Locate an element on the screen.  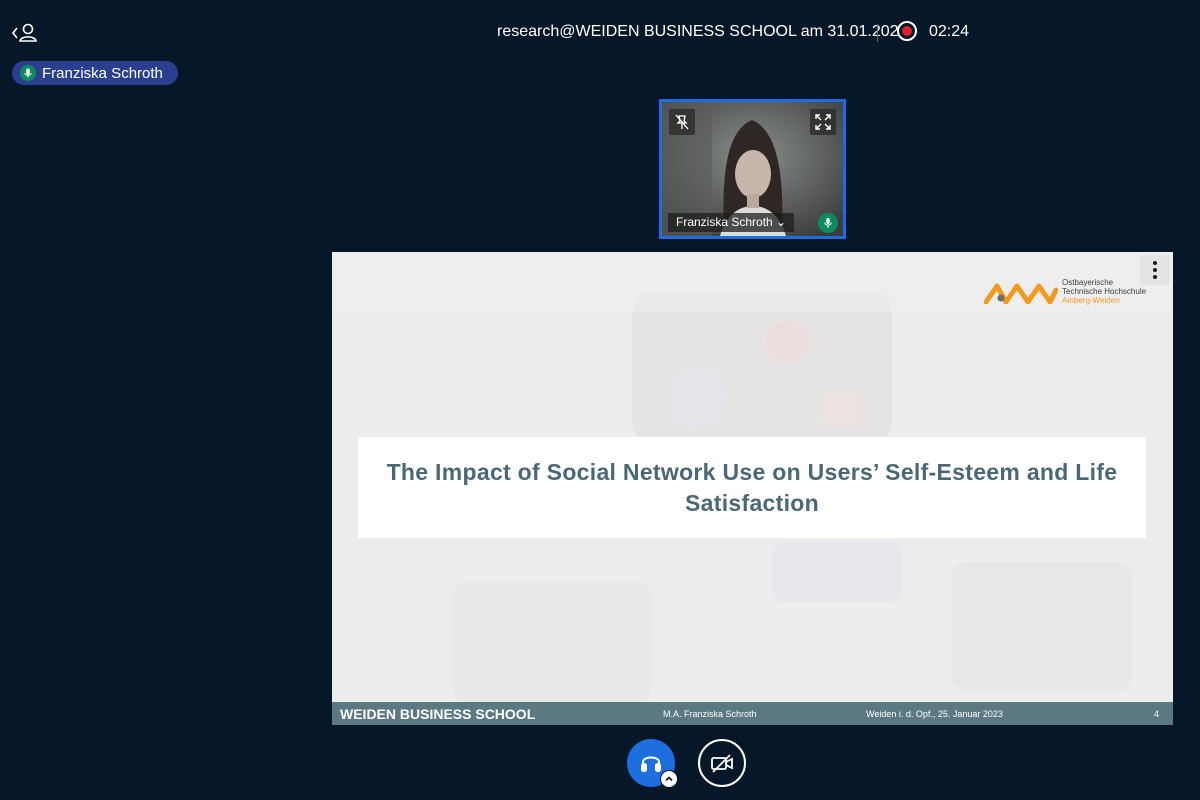
logo-line-3: Amberg-Weiden is located at coordinates (1091, 300).